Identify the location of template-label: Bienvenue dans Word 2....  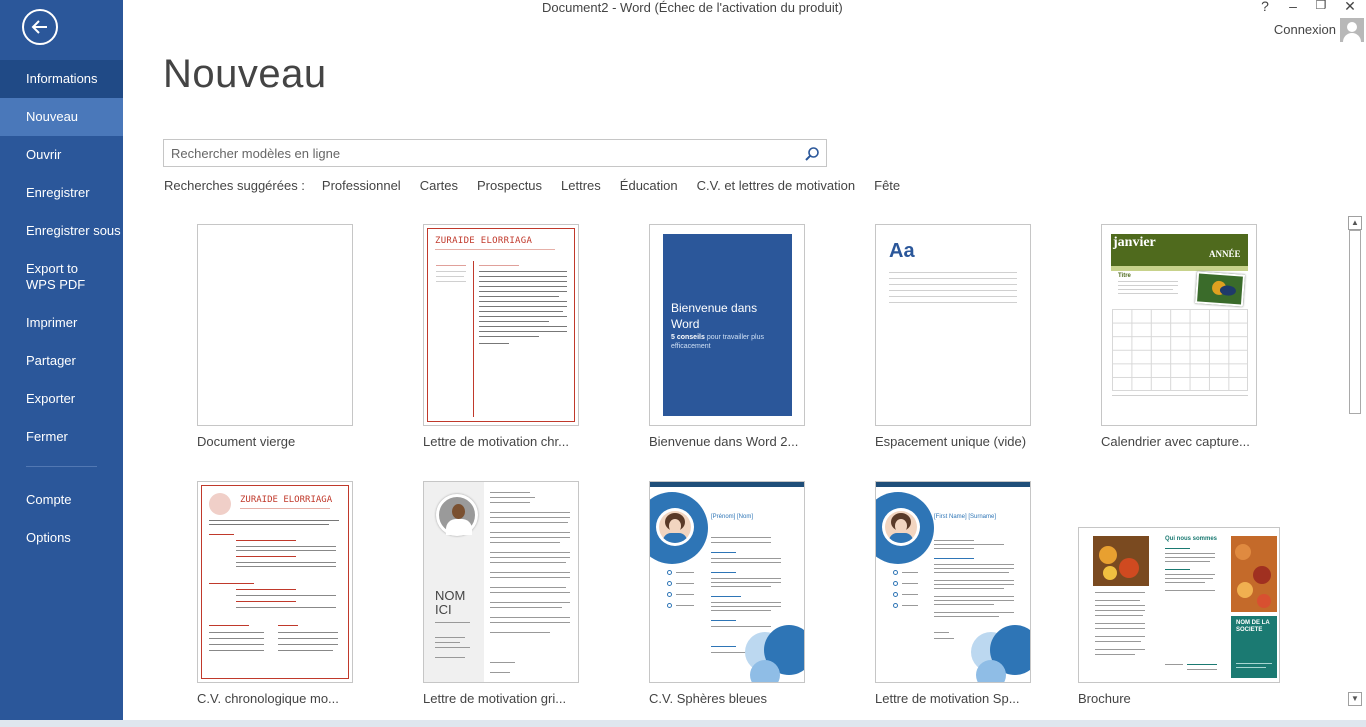
(724, 441).